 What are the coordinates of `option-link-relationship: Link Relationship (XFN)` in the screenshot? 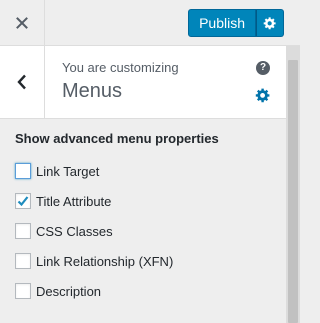 It's located at (94, 261).